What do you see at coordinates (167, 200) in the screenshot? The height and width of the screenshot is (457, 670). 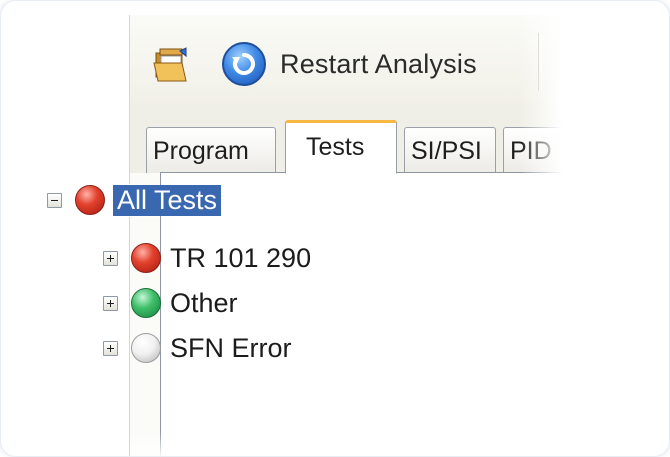 I see `tree-node-label: All Tests` at bounding box center [167, 200].